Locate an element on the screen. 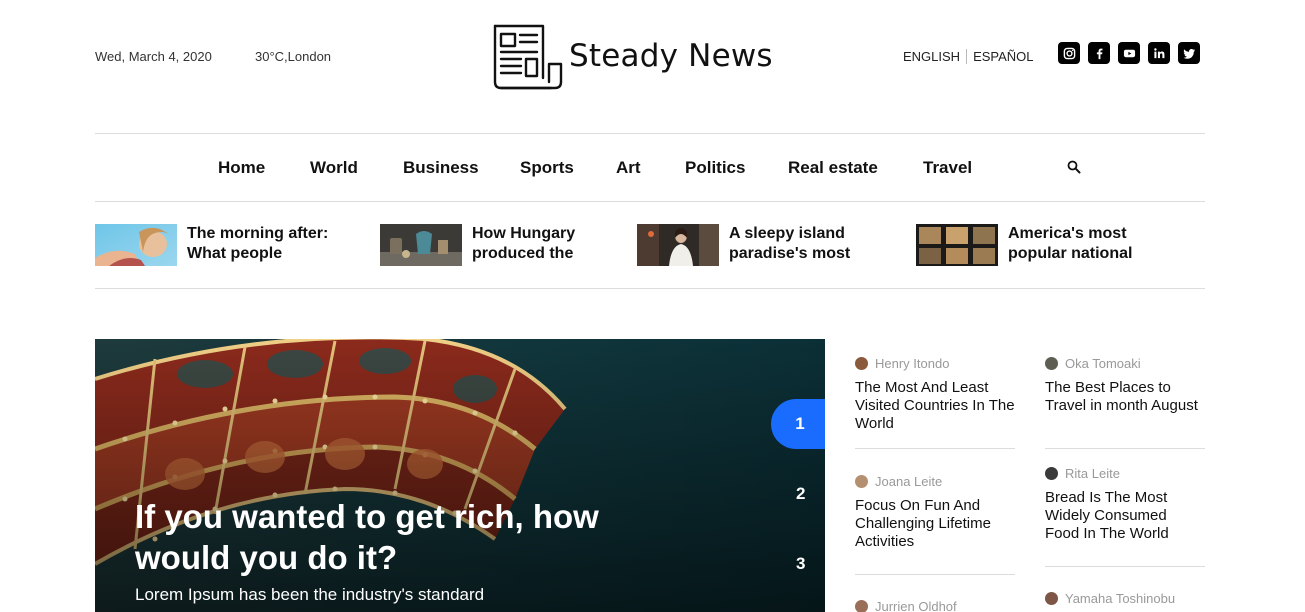 The image size is (1305, 612). social-links is located at coordinates (1129, 53).